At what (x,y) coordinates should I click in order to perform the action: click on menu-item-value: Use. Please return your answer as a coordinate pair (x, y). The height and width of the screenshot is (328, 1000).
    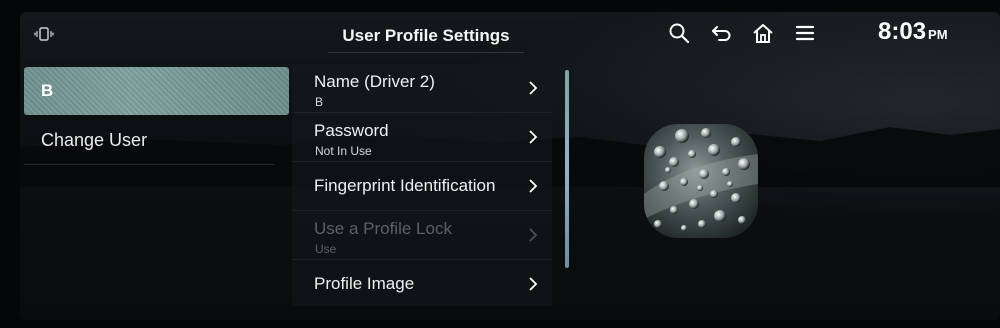
    Looking at the image, I should click on (326, 249).